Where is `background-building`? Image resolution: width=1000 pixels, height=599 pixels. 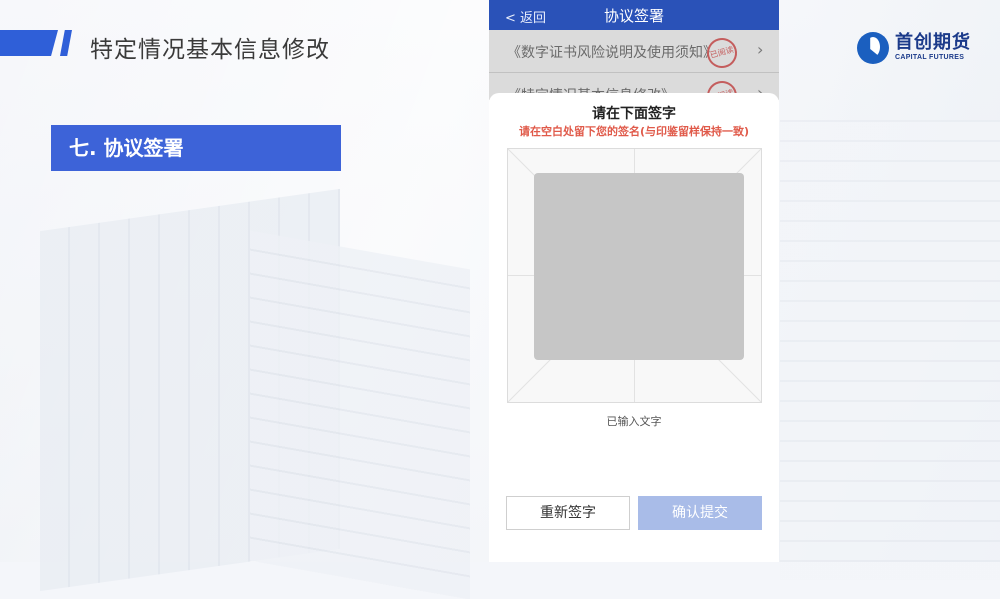 background-building is located at coordinates (360, 414).